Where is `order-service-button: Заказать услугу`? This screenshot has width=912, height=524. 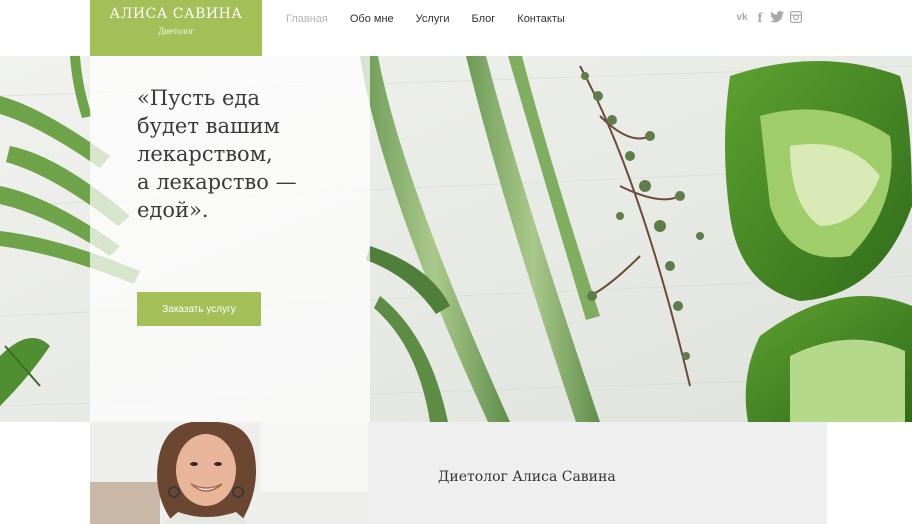 order-service-button: Заказать услугу is located at coordinates (199, 309).